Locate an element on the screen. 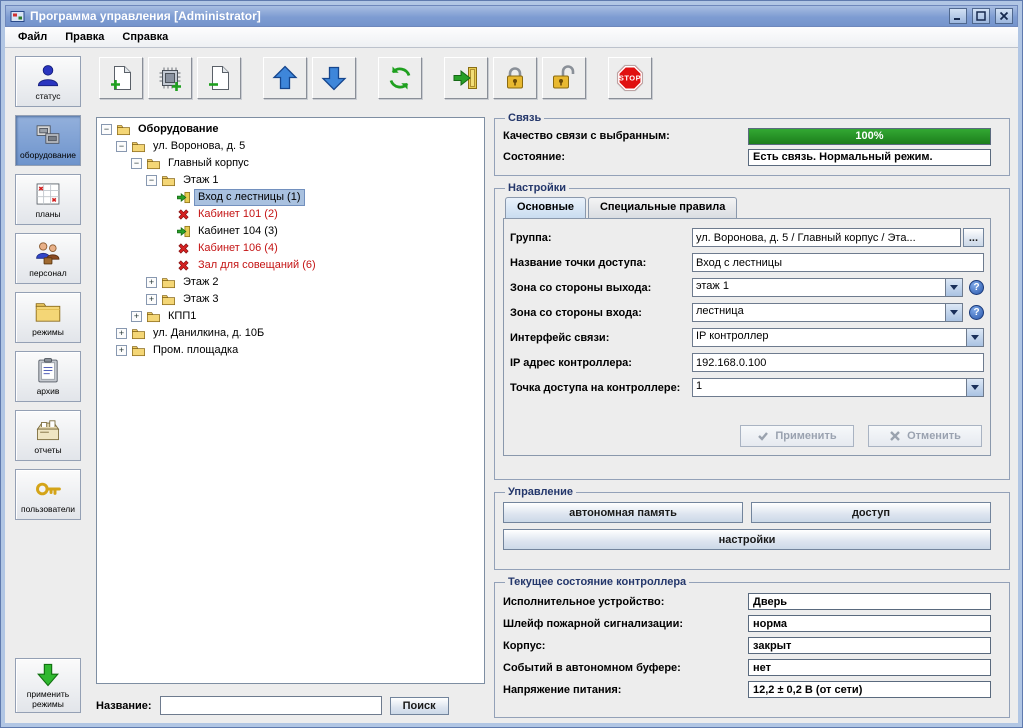  autonomous-memory-button: автономная память is located at coordinates (623, 512).